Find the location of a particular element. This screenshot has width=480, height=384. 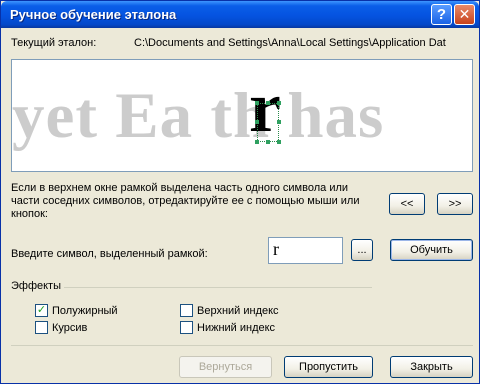

preview-text: yet Ea th has is located at coordinates (198, 116).